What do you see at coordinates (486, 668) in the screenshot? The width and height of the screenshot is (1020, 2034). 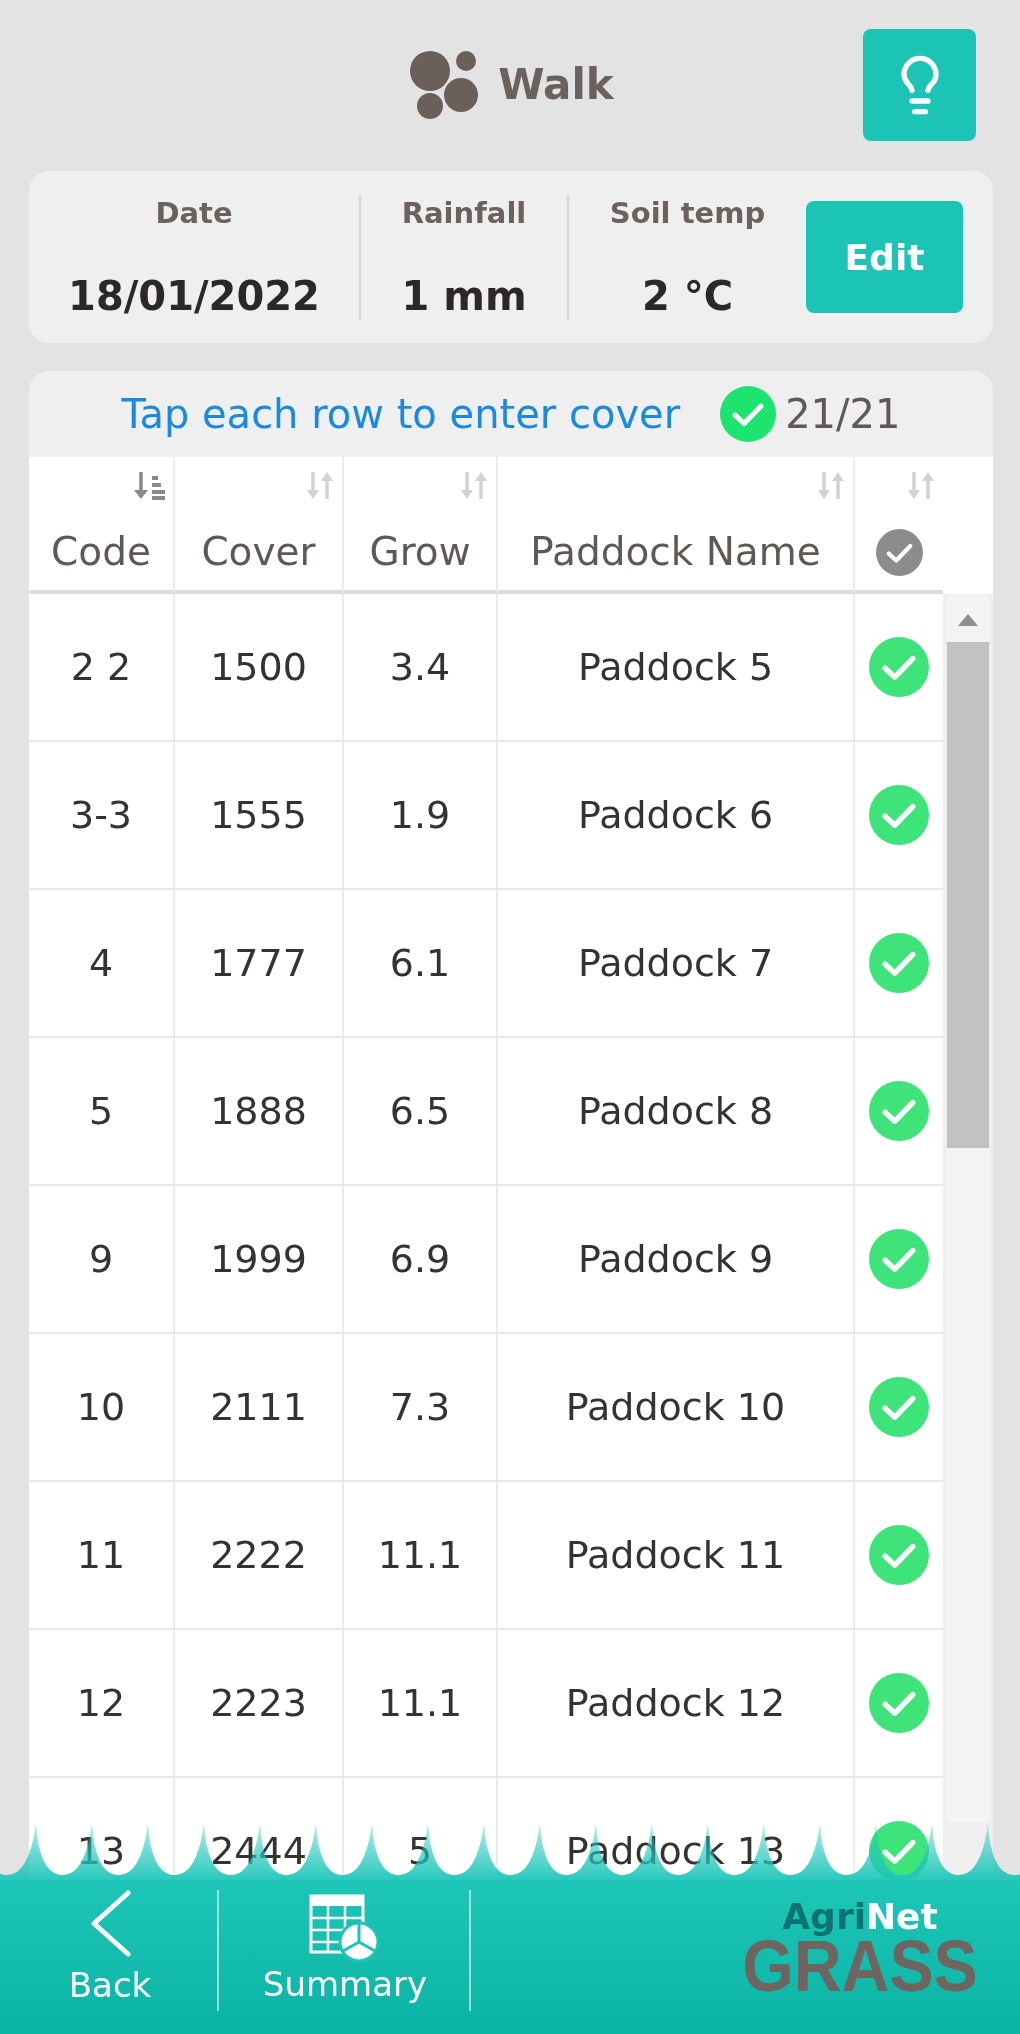 I see `table-row: 2 2 1500 3.4 Paddock 5` at bounding box center [486, 668].